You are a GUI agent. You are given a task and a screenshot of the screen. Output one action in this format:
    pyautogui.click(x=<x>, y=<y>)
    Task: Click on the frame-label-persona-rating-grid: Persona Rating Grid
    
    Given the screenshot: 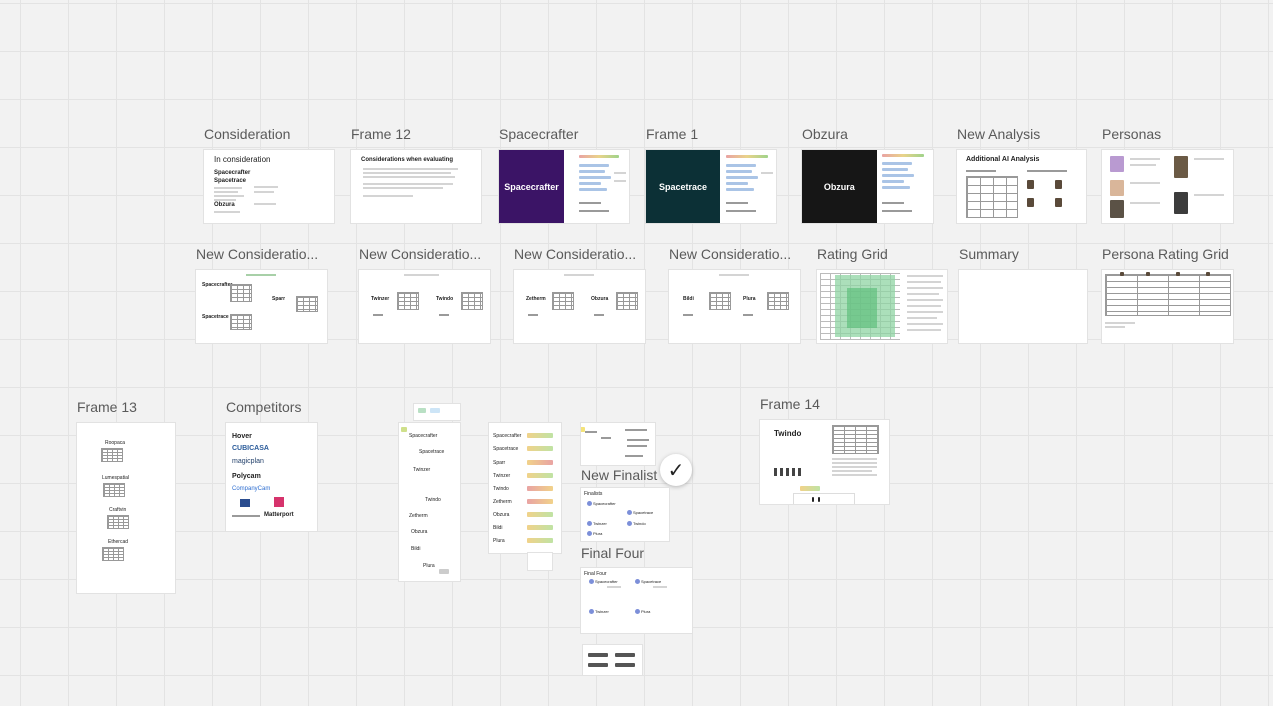 What is the action you would take?
    pyautogui.click(x=1172, y=254)
    